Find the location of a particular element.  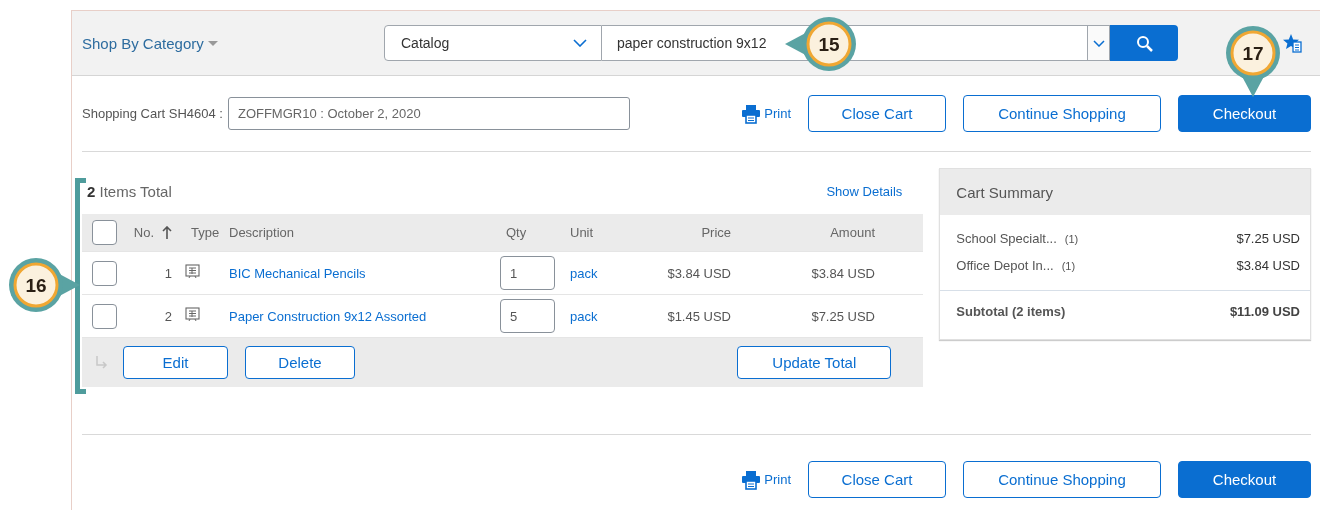

items-total-heading: 2 Items Total is located at coordinates (129, 191).